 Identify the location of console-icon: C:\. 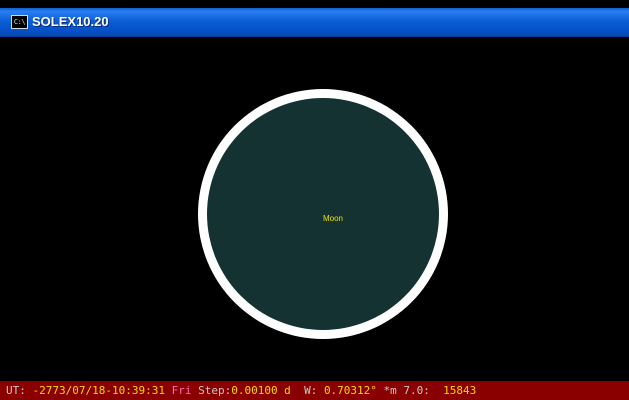
(19, 22).